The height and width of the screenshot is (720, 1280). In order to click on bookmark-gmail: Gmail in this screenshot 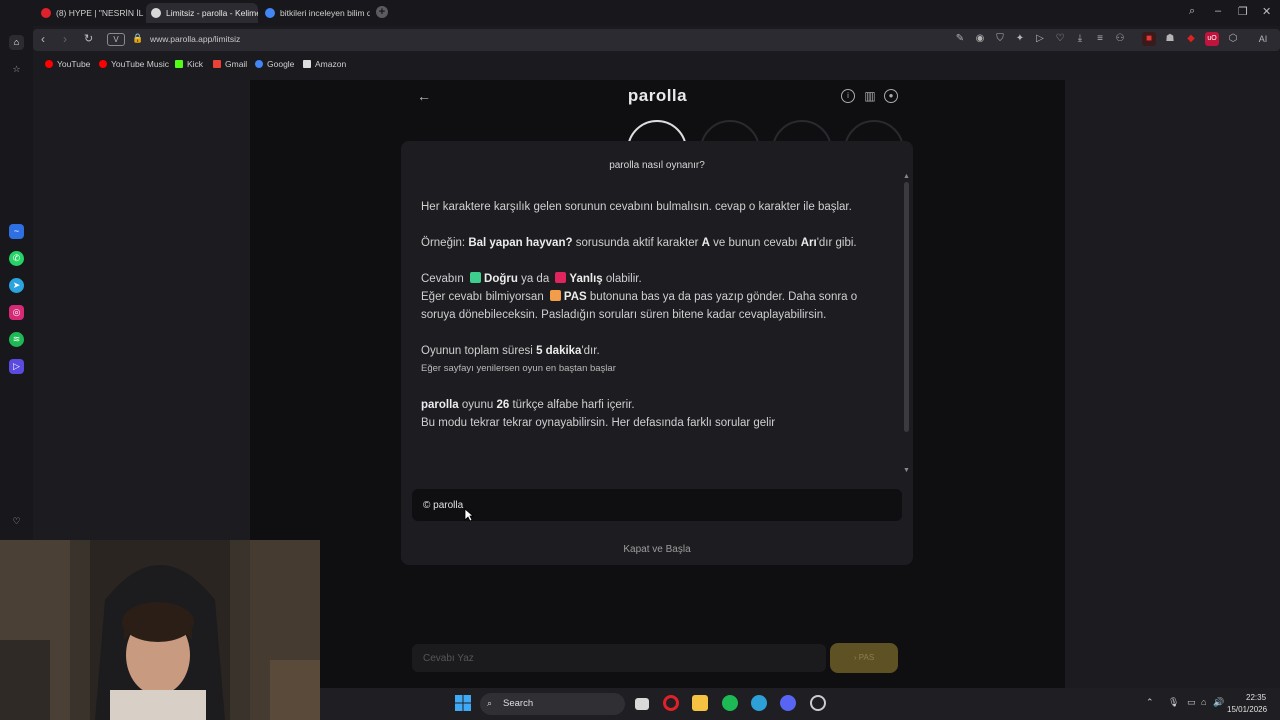, I will do `click(230, 64)`.